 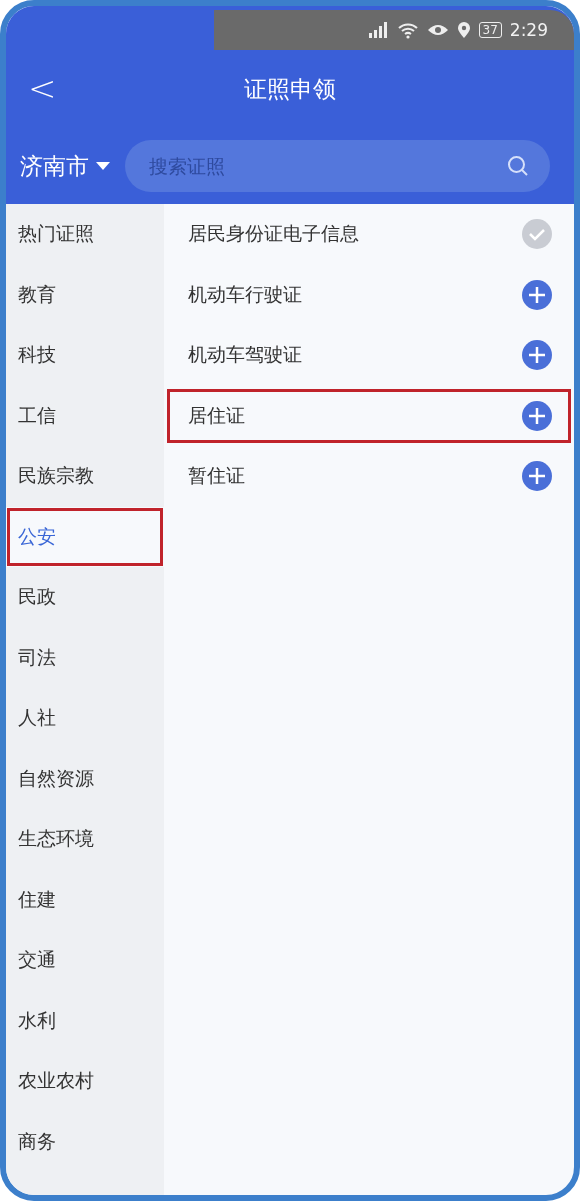 I want to click on category-item: 生态环境, so click(x=85, y=839).